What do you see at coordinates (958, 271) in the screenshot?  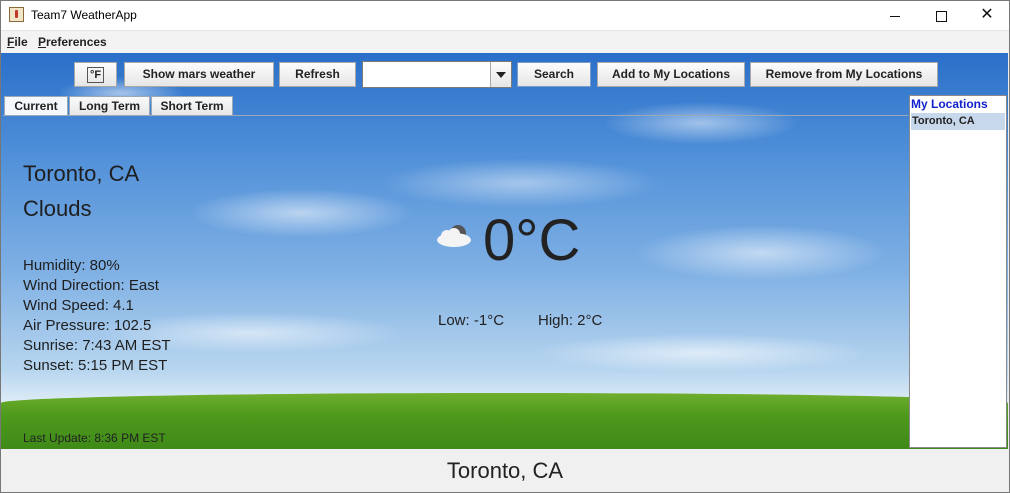 I see `my-locations-panel: My Locations Toronto, CA` at bounding box center [958, 271].